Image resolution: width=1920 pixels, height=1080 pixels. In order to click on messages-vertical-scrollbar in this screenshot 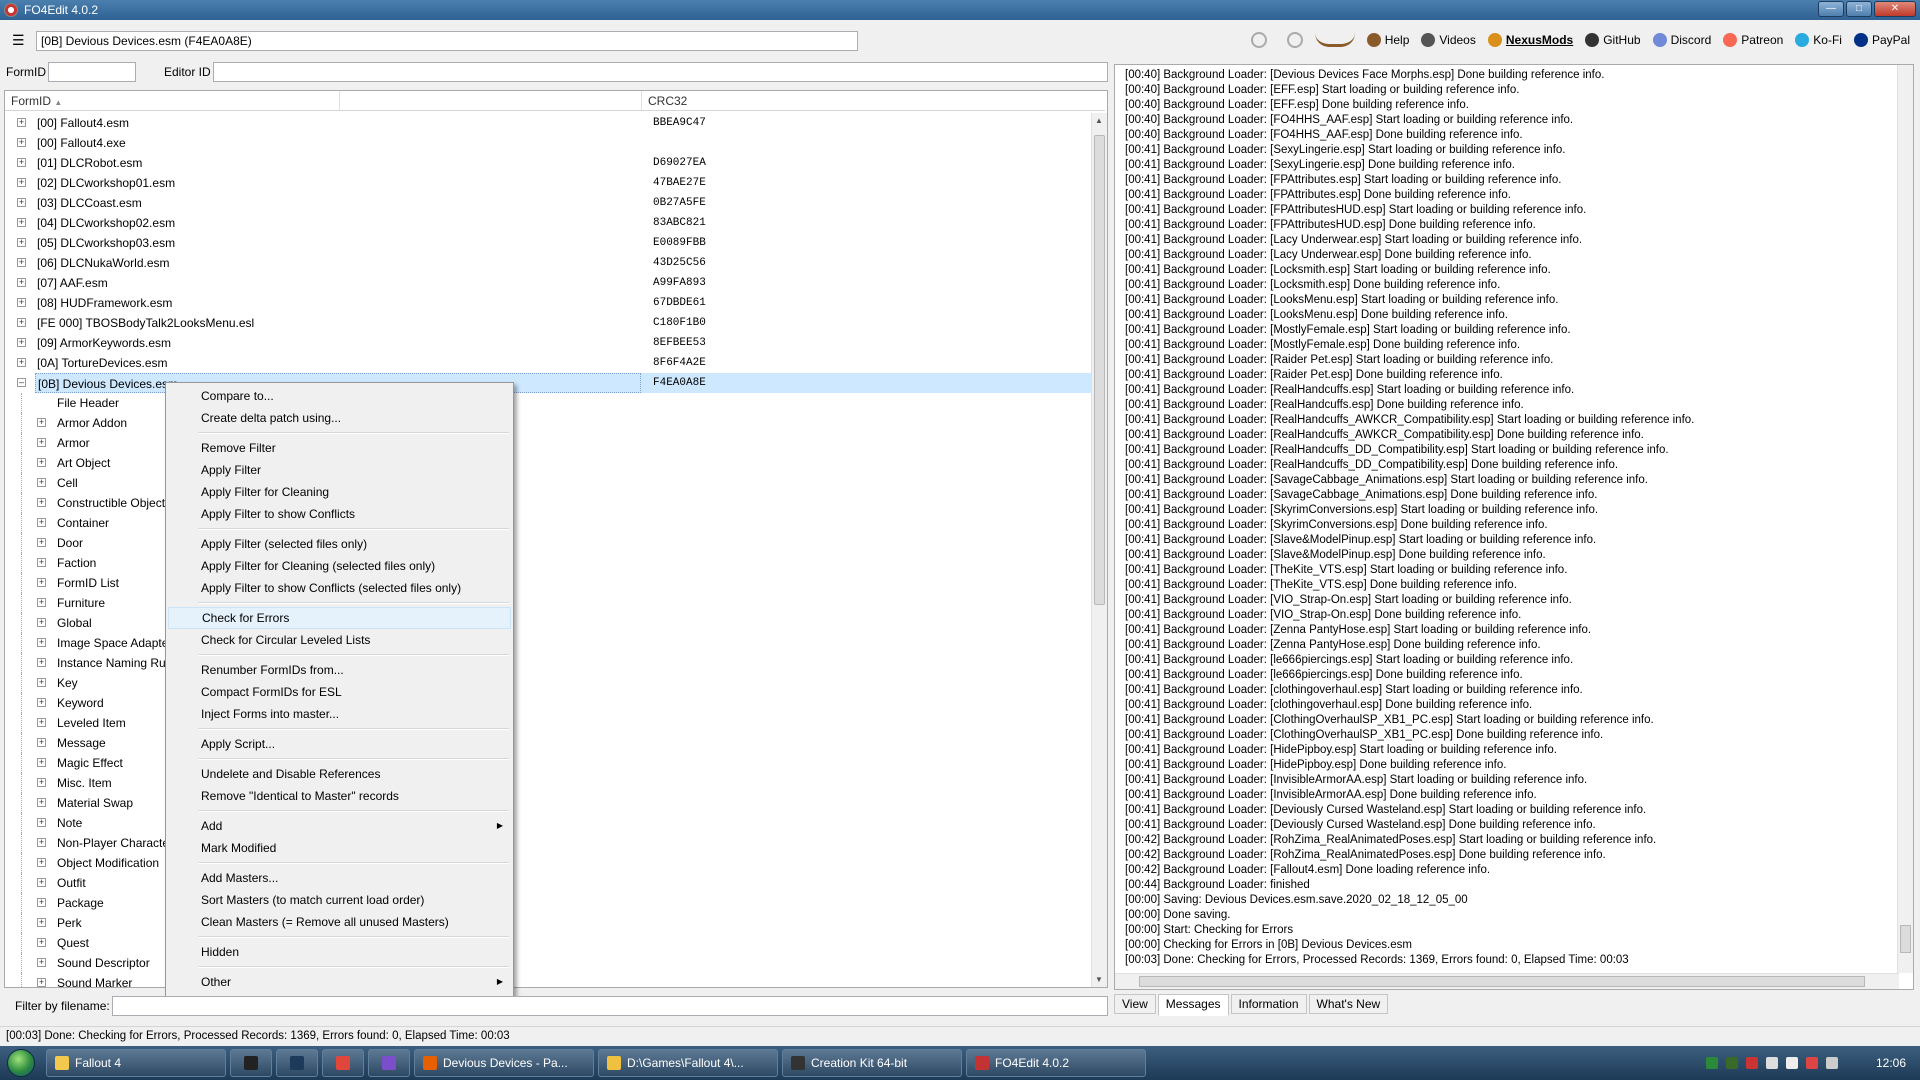, I will do `click(1905, 519)`.